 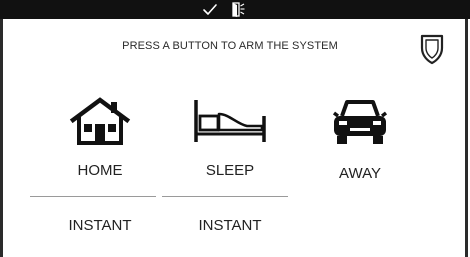 What do you see at coordinates (100, 225) in the screenshot?
I see `home-delay-setting: INSTANT` at bounding box center [100, 225].